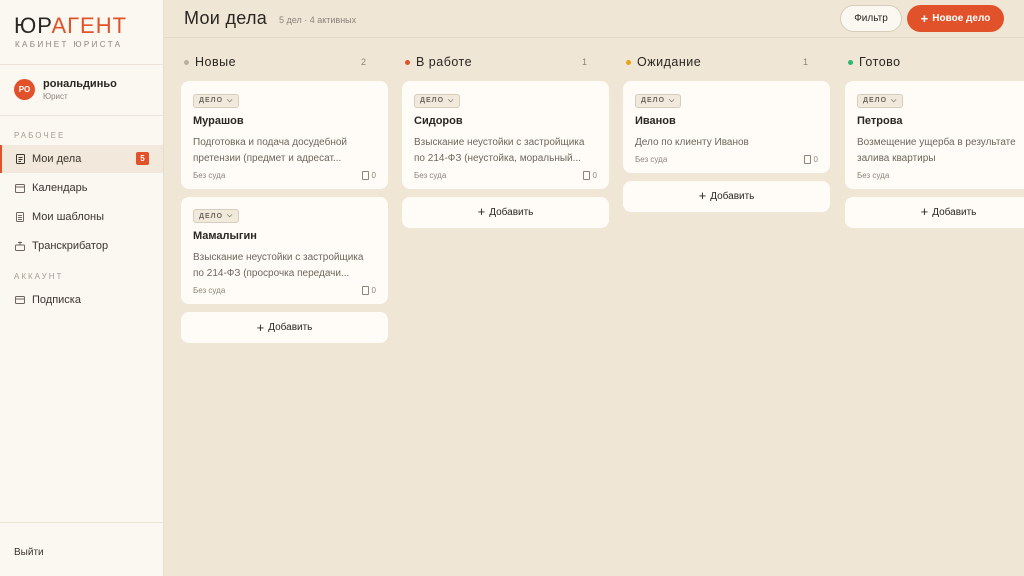 The width and height of the screenshot is (1024, 576). I want to click on logo: ЮРАГЕНТ, so click(70, 26).